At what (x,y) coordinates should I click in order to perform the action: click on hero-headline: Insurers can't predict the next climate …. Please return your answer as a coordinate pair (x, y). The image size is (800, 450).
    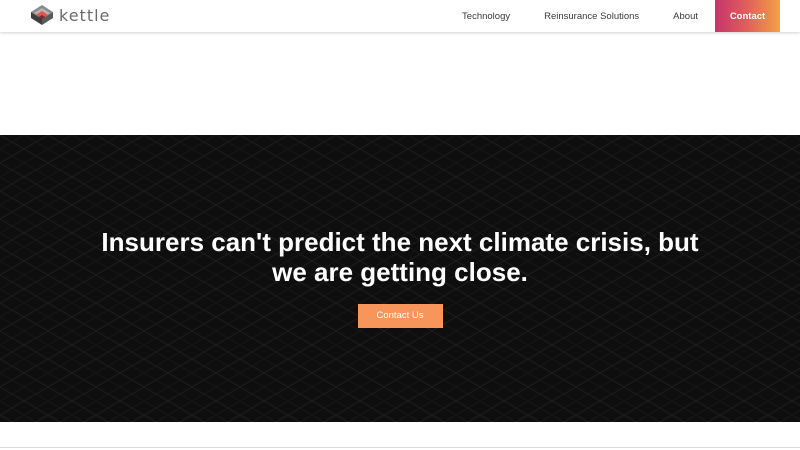
    Looking at the image, I should click on (400, 257).